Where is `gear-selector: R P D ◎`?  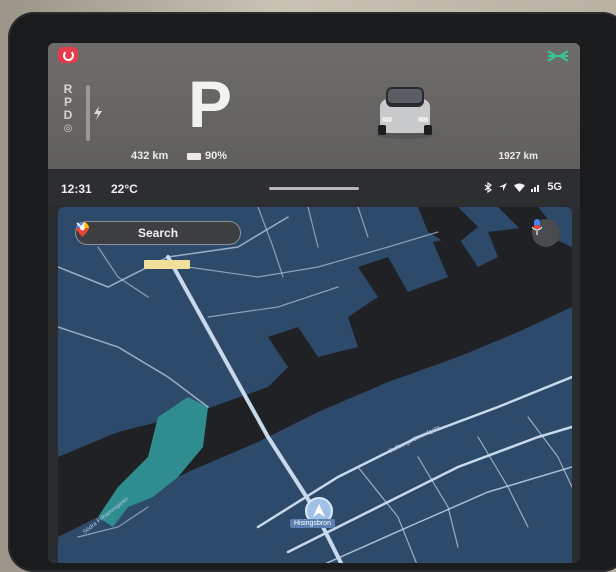
gear-selector: R P D ◎ is located at coordinates (68, 109).